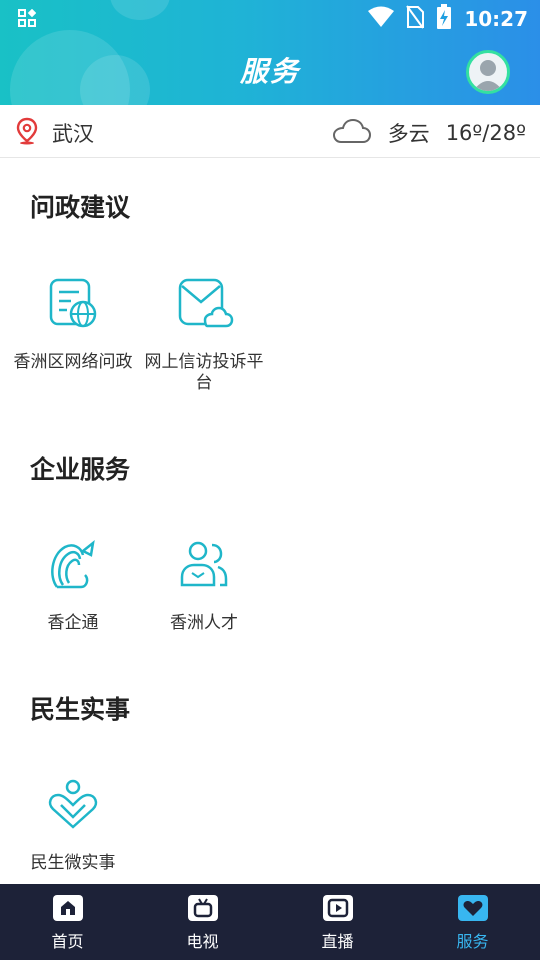  I want to click on status-time: 10:27, so click(496, 19).